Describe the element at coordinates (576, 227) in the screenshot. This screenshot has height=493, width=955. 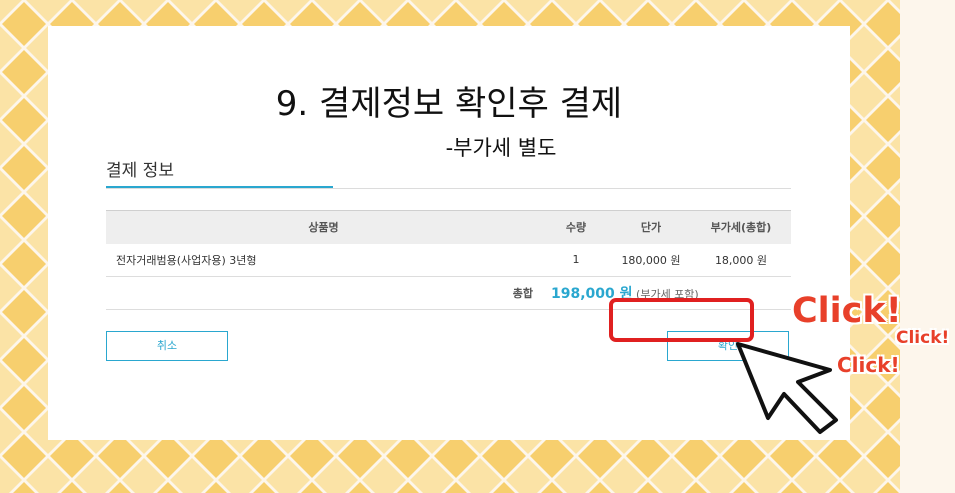
I see `header-quantity: 수량` at that location.